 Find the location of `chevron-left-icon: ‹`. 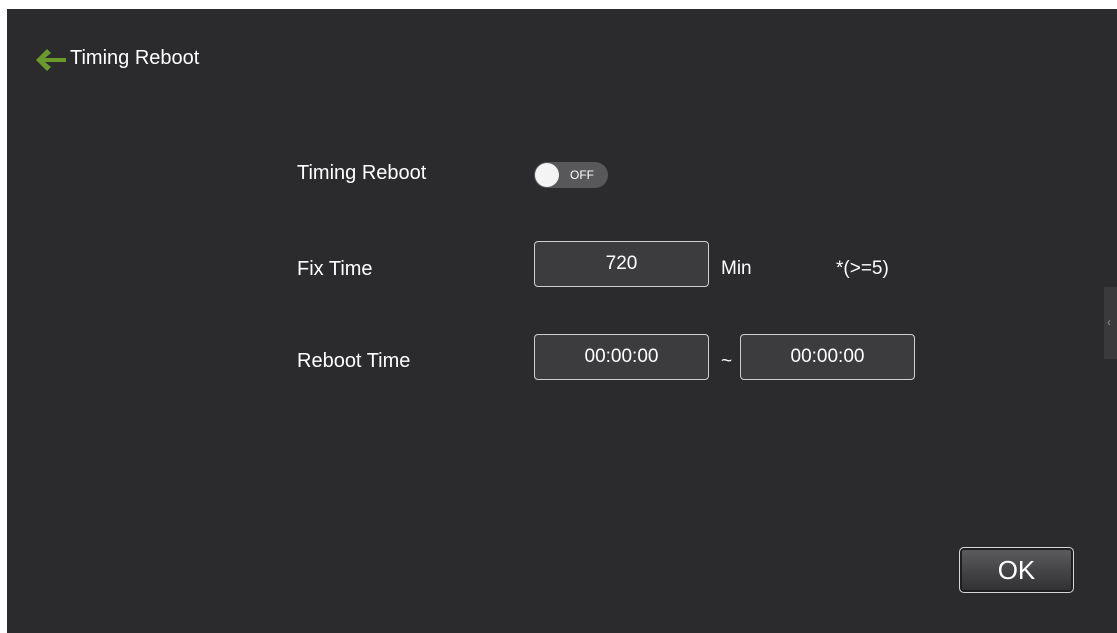

chevron-left-icon: ‹ is located at coordinates (1109, 322).